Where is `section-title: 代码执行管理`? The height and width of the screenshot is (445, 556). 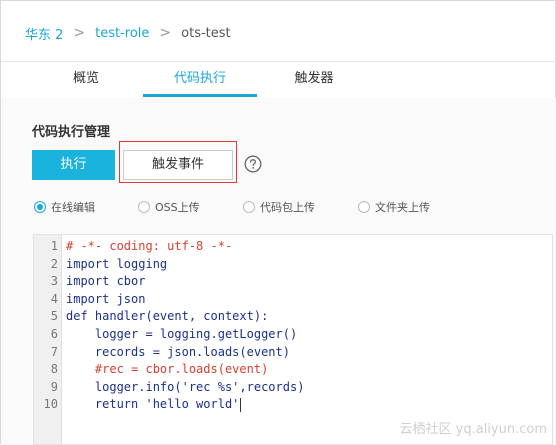 section-title: 代码执行管理 is located at coordinates (71, 132).